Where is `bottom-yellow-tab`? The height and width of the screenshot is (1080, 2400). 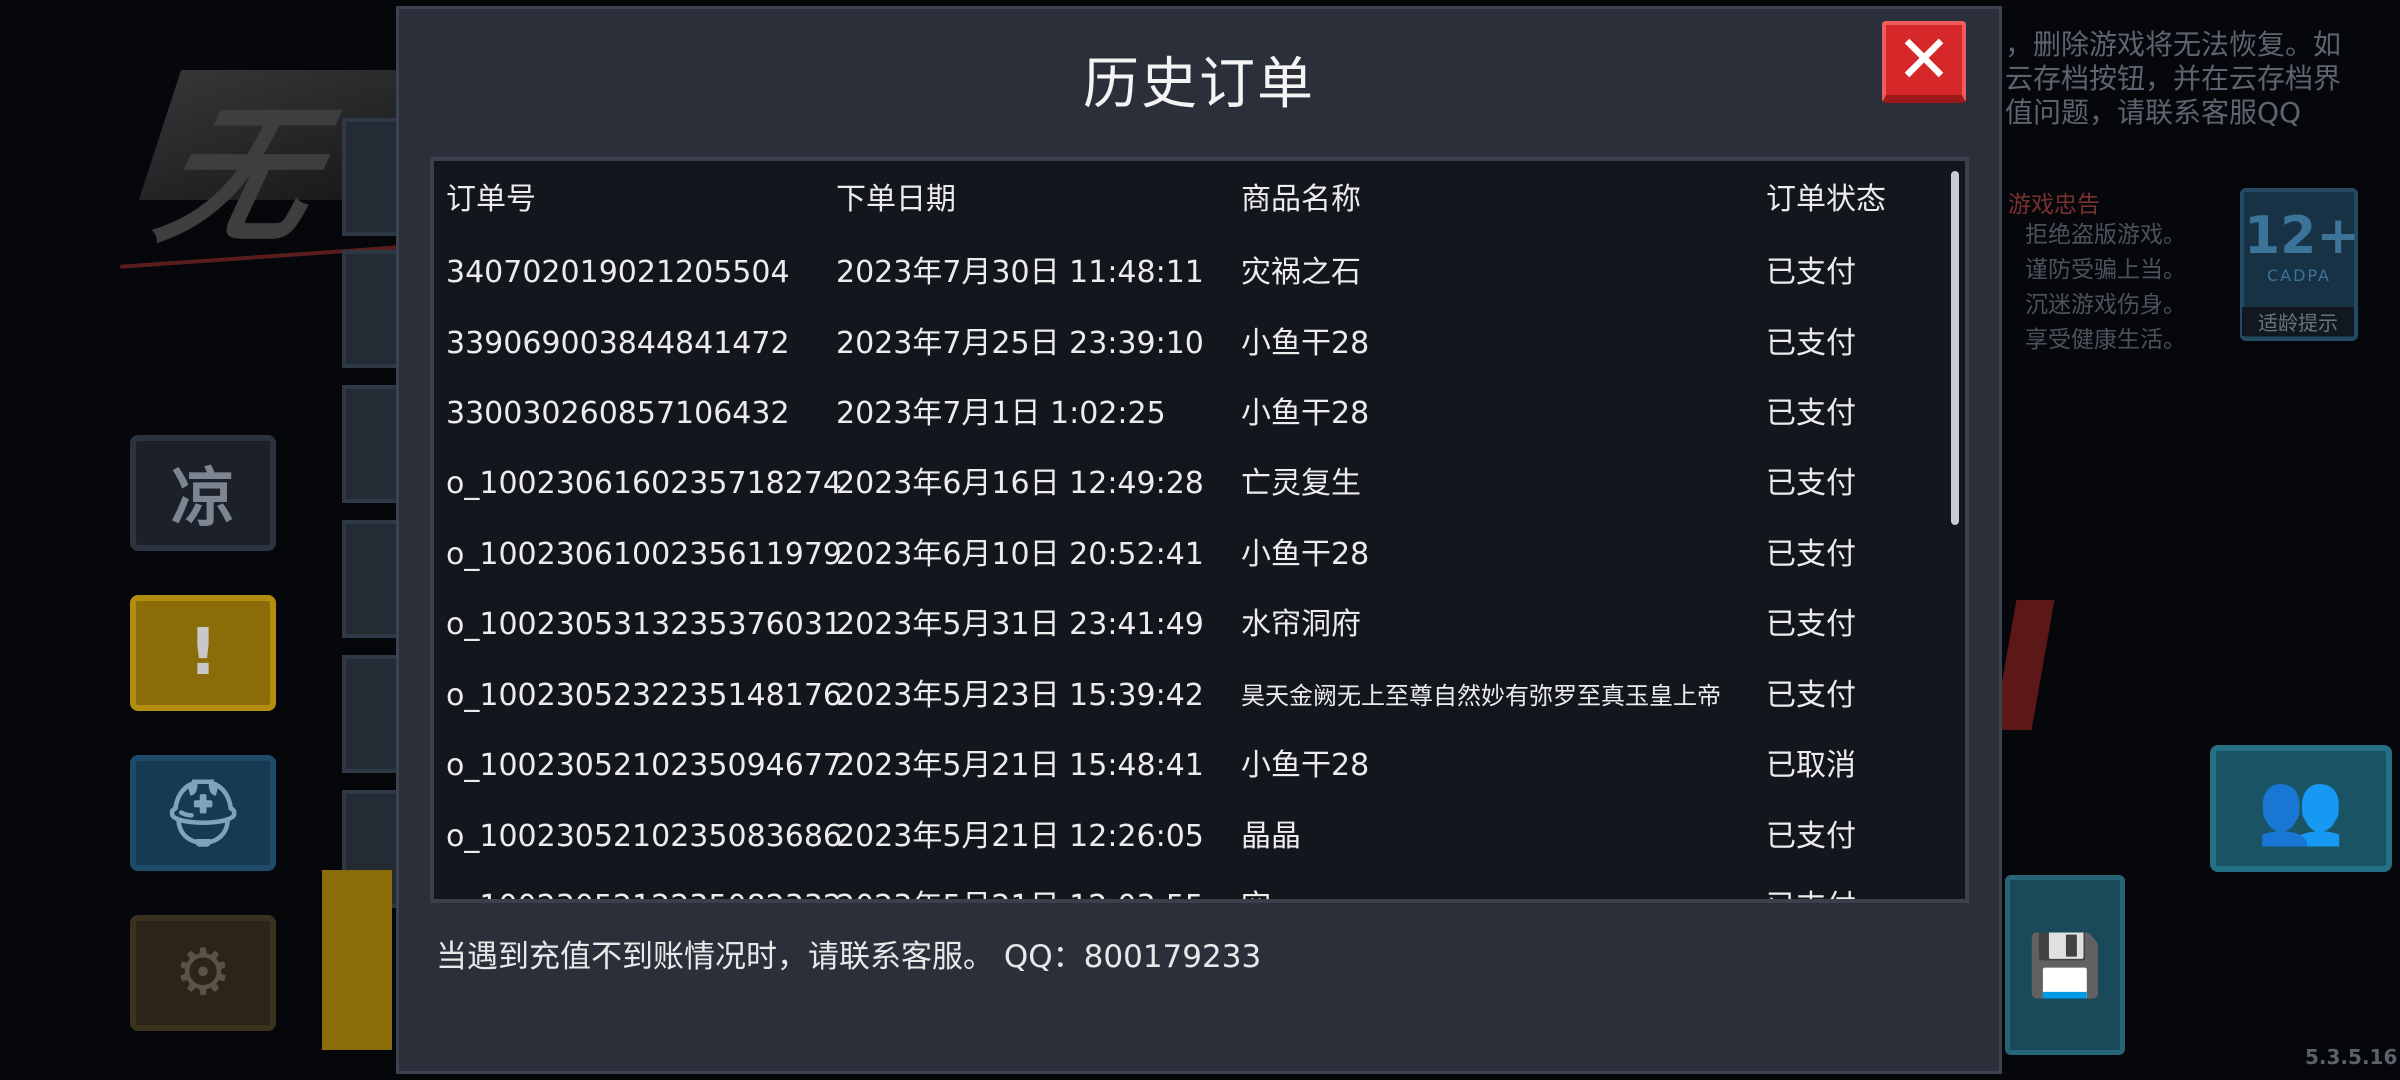
bottom-yellow-tab is located at coordinates (357, 960).